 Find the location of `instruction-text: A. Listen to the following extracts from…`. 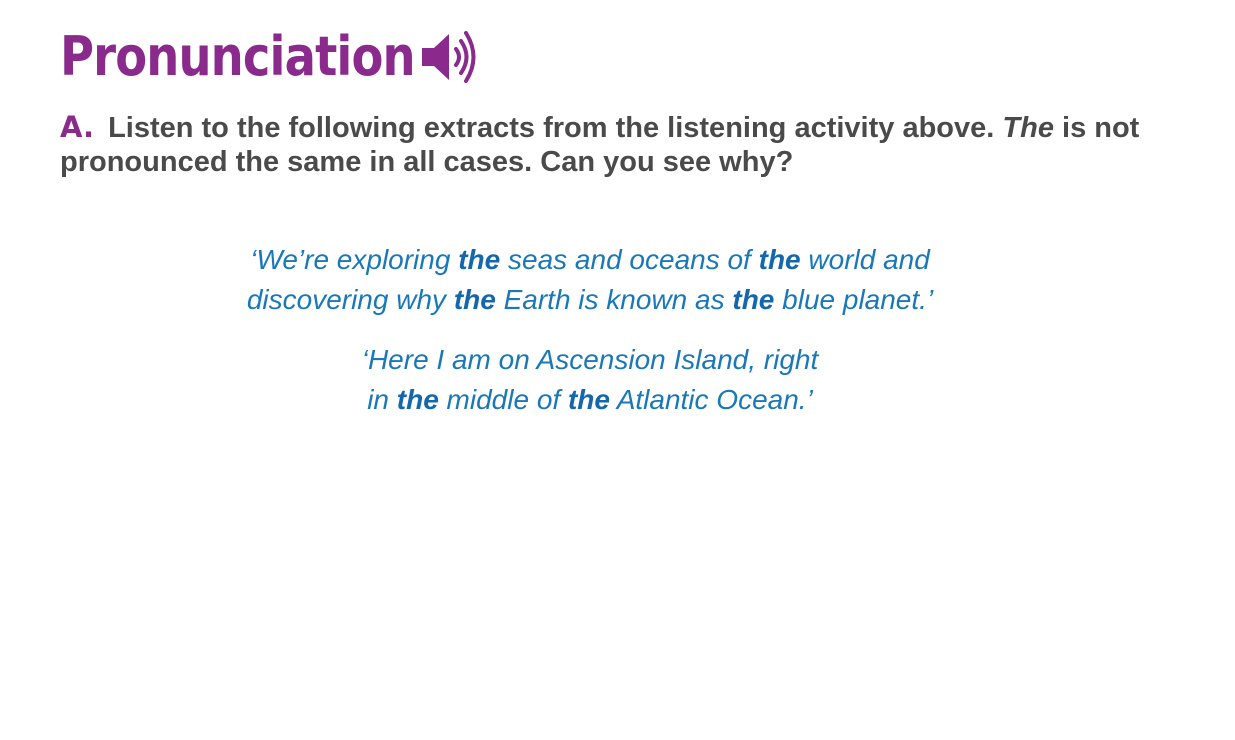

instruction-text: A. Listen to the following extracts from… is located at coordinates (620, 144).